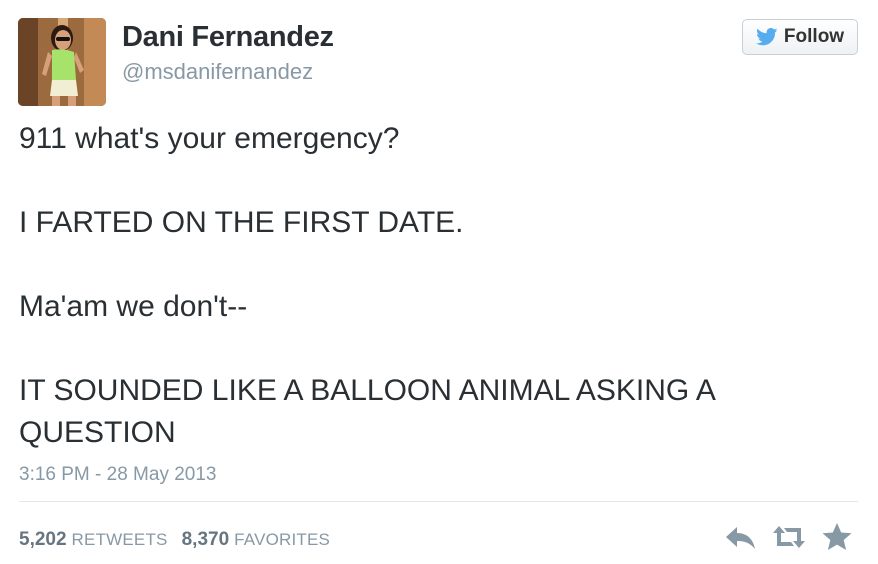 Image resolution: width=878 pixels, height=564 pixels. I want to click on retweets-label: RETWEETS, so click(119, 539).